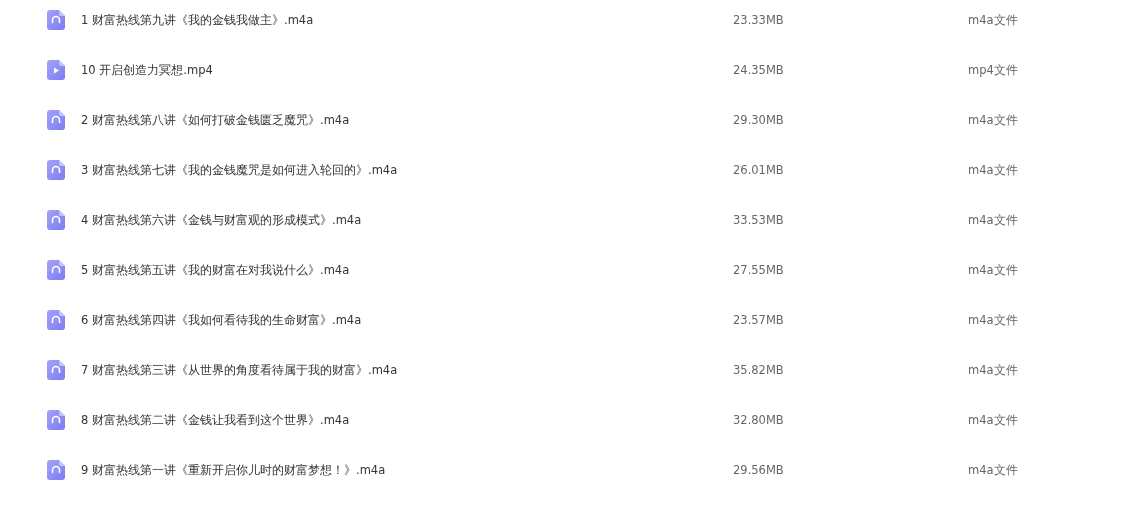  What do you see at coordinates (240, 370) in the screenshot?
I see `file-name: 7 财富热线第三讲《从世界的角度看待属于我的财富》.m4a` at bounding box center [240, 370].